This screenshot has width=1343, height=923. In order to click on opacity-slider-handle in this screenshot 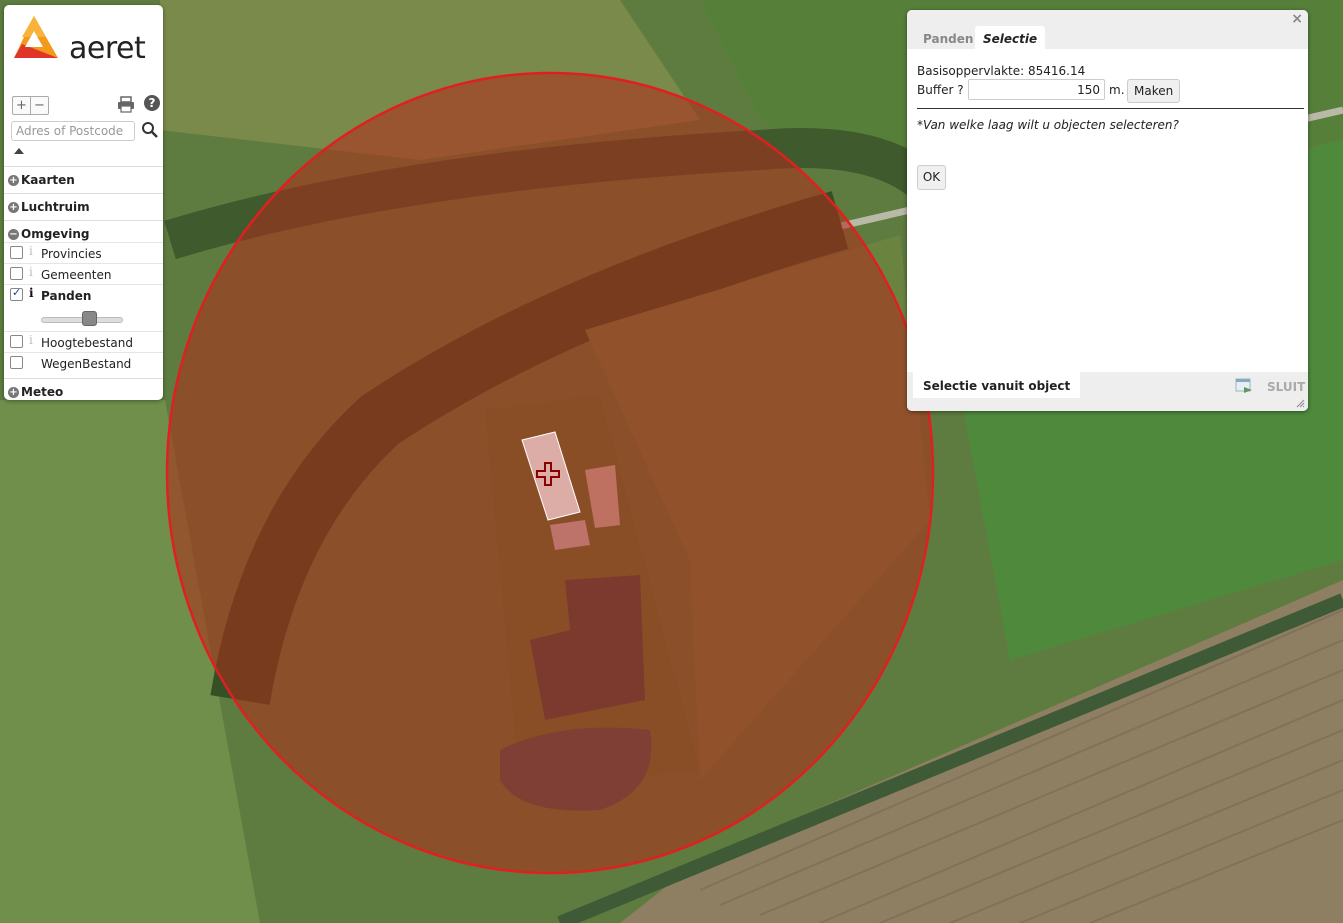, I will do `click(89, 318)`.